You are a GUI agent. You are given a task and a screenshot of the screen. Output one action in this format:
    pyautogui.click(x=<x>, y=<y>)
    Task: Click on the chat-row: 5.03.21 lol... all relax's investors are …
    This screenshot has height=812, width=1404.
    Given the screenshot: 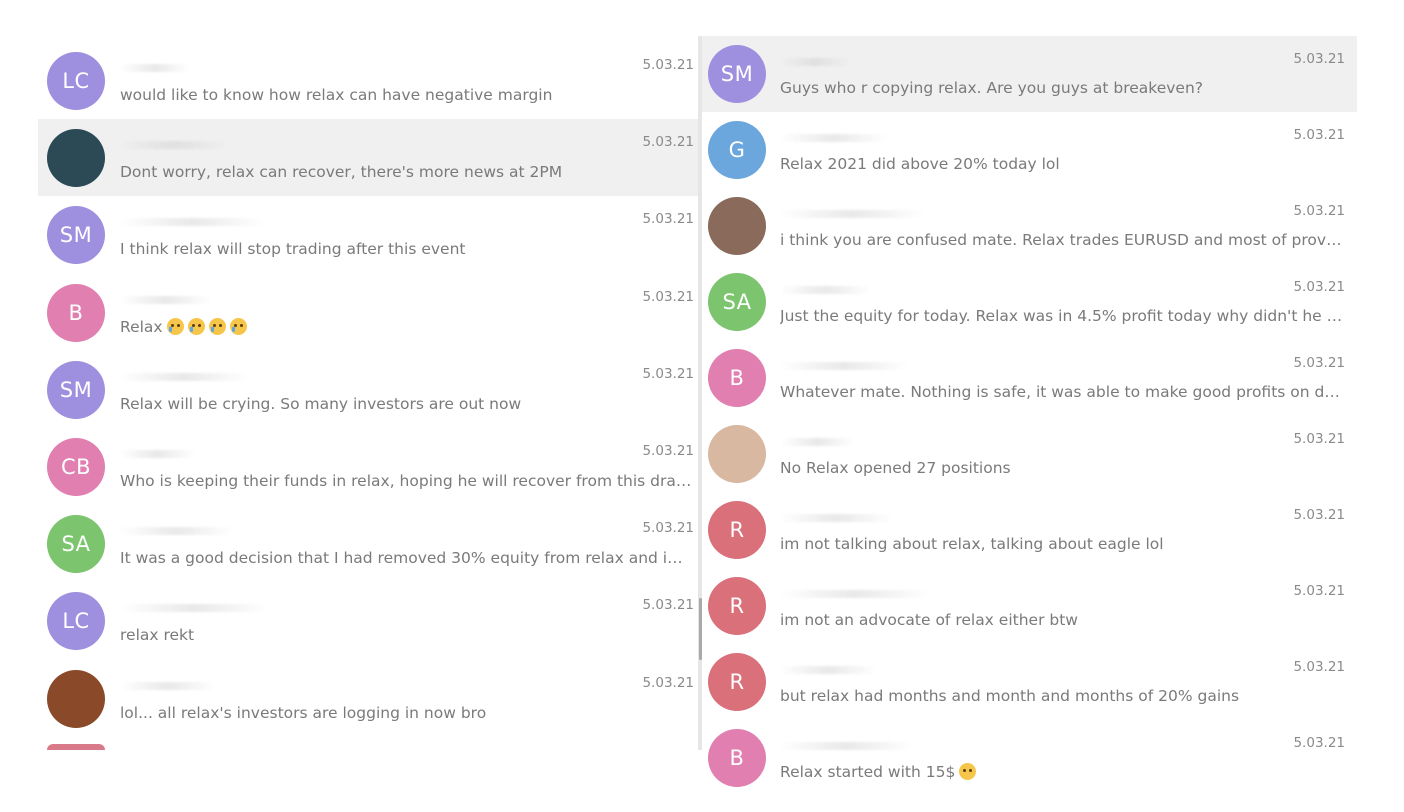 What is the action you would take?
    pyautogui.click(x=370, y=698)
    